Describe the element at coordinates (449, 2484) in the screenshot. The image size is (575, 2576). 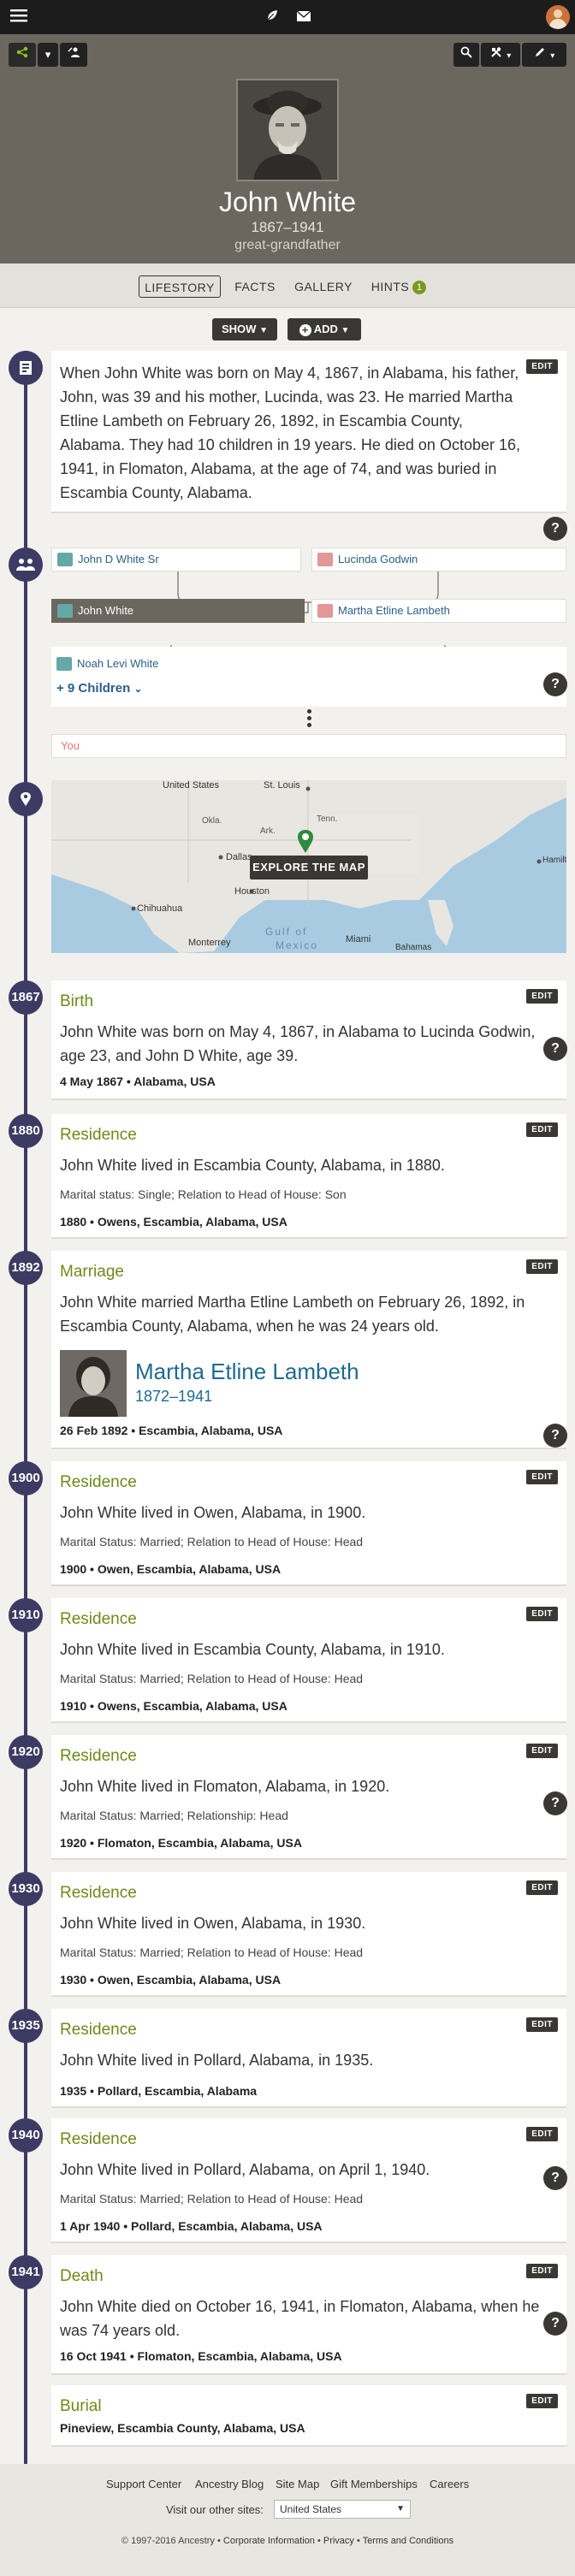
I see `footer-link-careers: Careers` at that location.